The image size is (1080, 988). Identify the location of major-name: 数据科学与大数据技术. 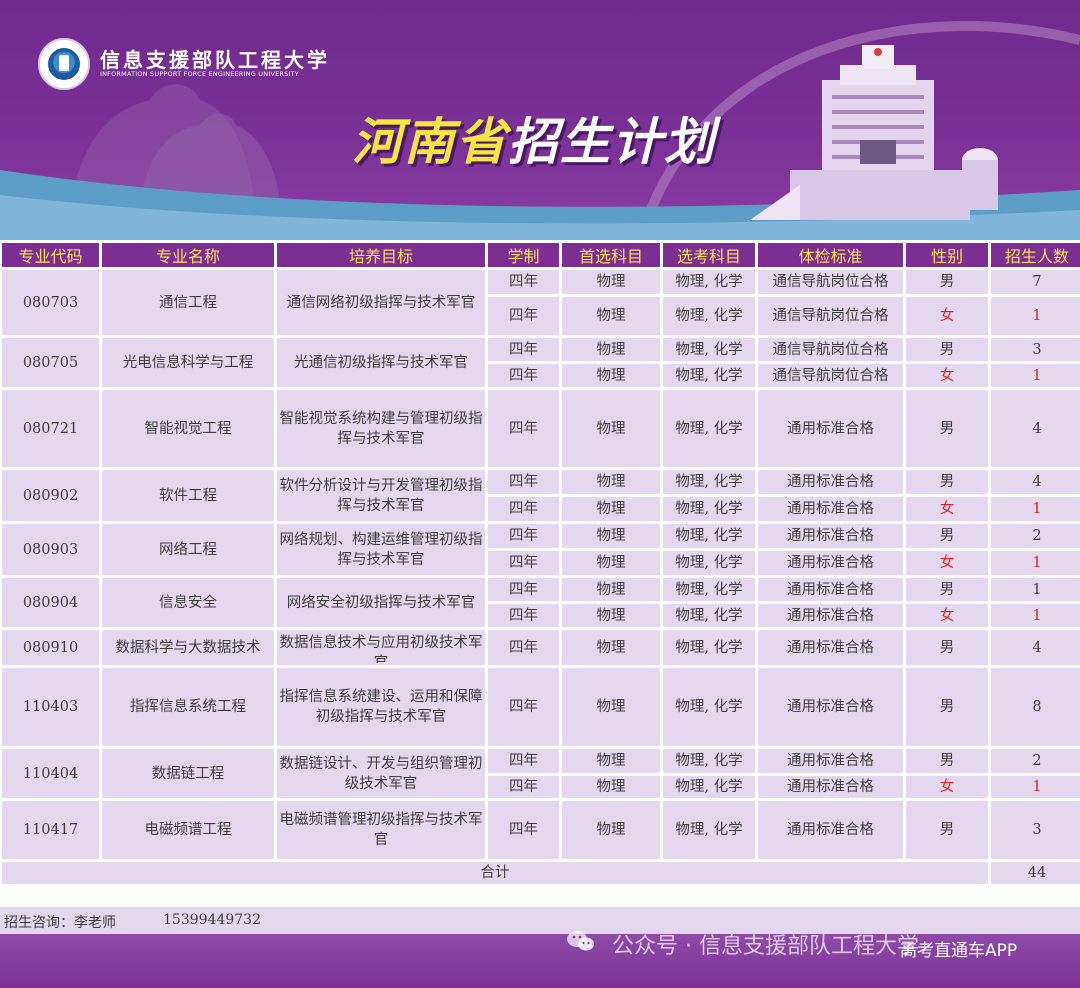
(188, 647).